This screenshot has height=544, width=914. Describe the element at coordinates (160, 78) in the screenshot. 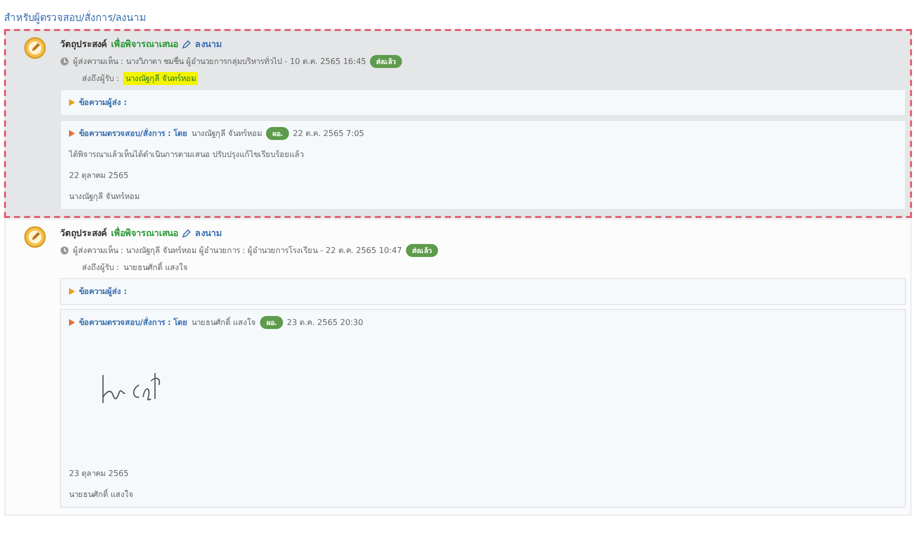

I see `recipient-name: นางณัฐกุลี จันทร์หอม` at that location.